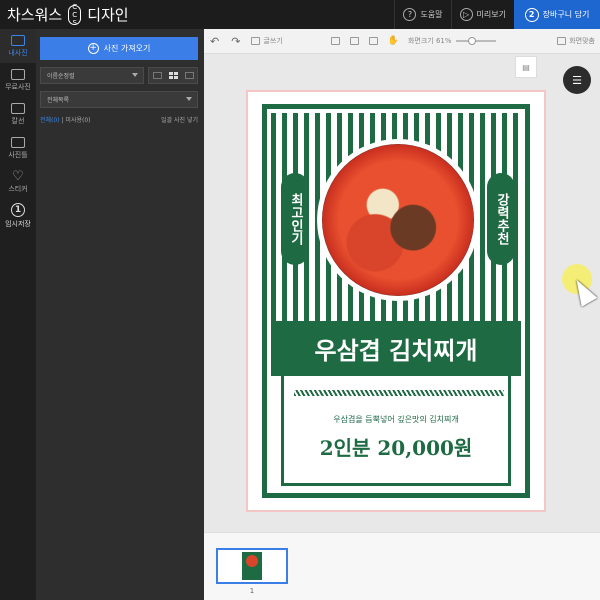 This screenshot has width=600, height=600. I want to click on rail-item-frame: 사진틀, so click(18, 148).